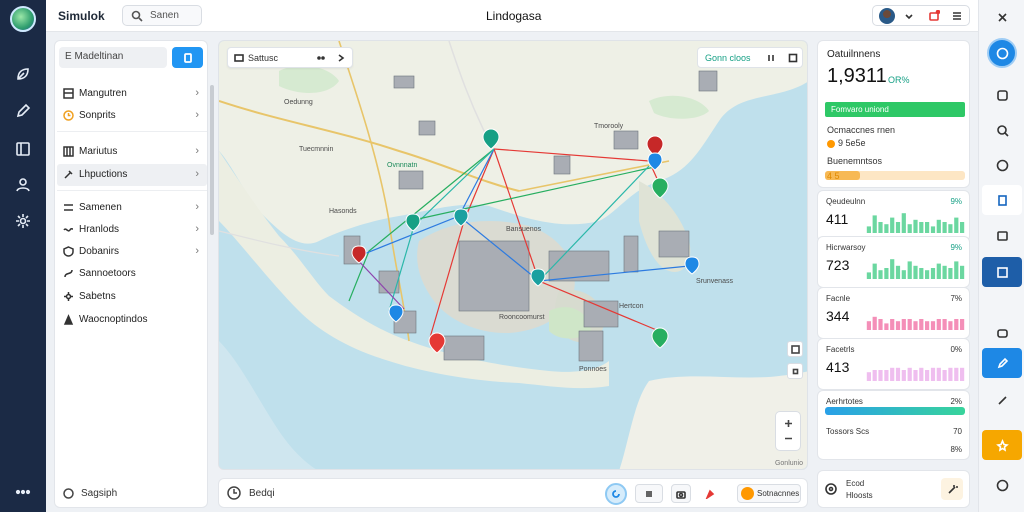  Describe the element at coordinates (771, 58) in the screenshot. I see `split-icon` at that location.